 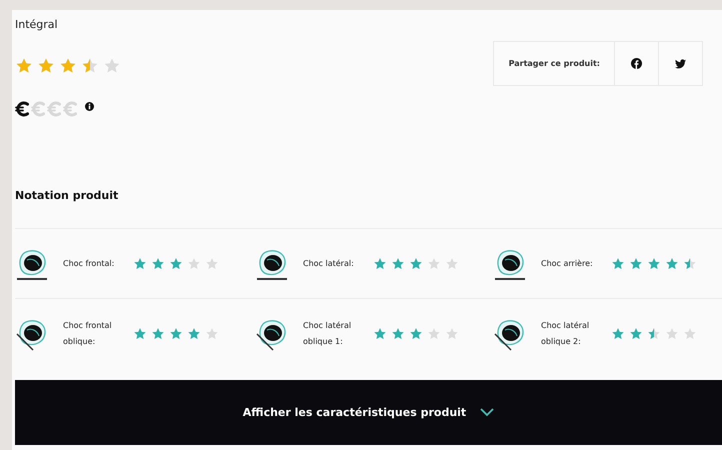 I want to click on rating-label: Choc frontal:, so click(x=89, y=264).